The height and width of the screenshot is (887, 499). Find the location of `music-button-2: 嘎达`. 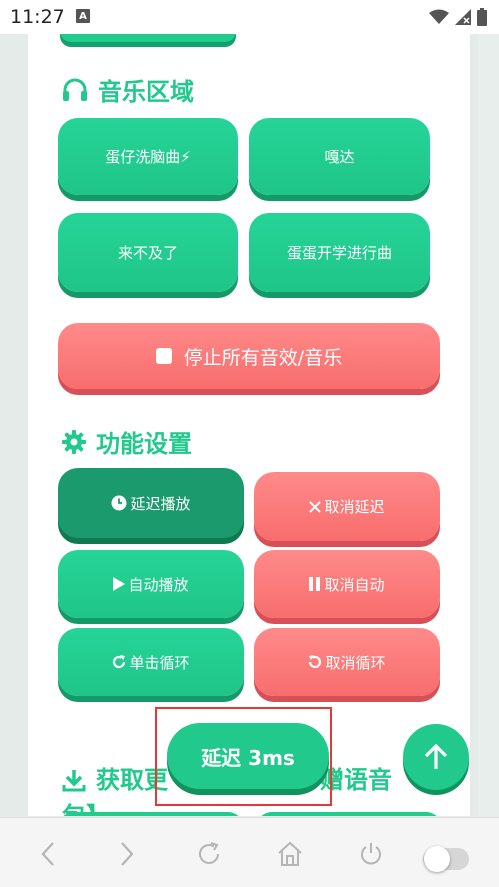

music-button-2: 嘎达 is located at coordinates (339, 156).